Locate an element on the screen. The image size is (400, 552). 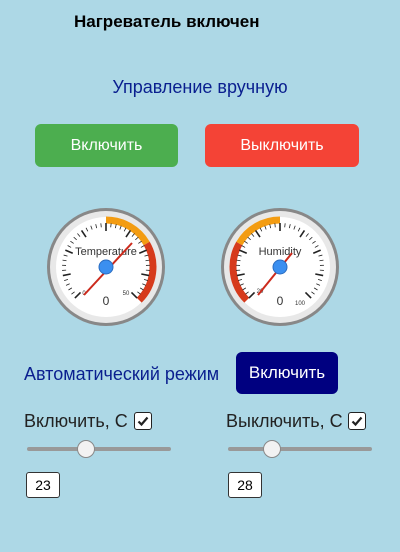
off-threshold-slider-track is located at coordinates (300, 449).